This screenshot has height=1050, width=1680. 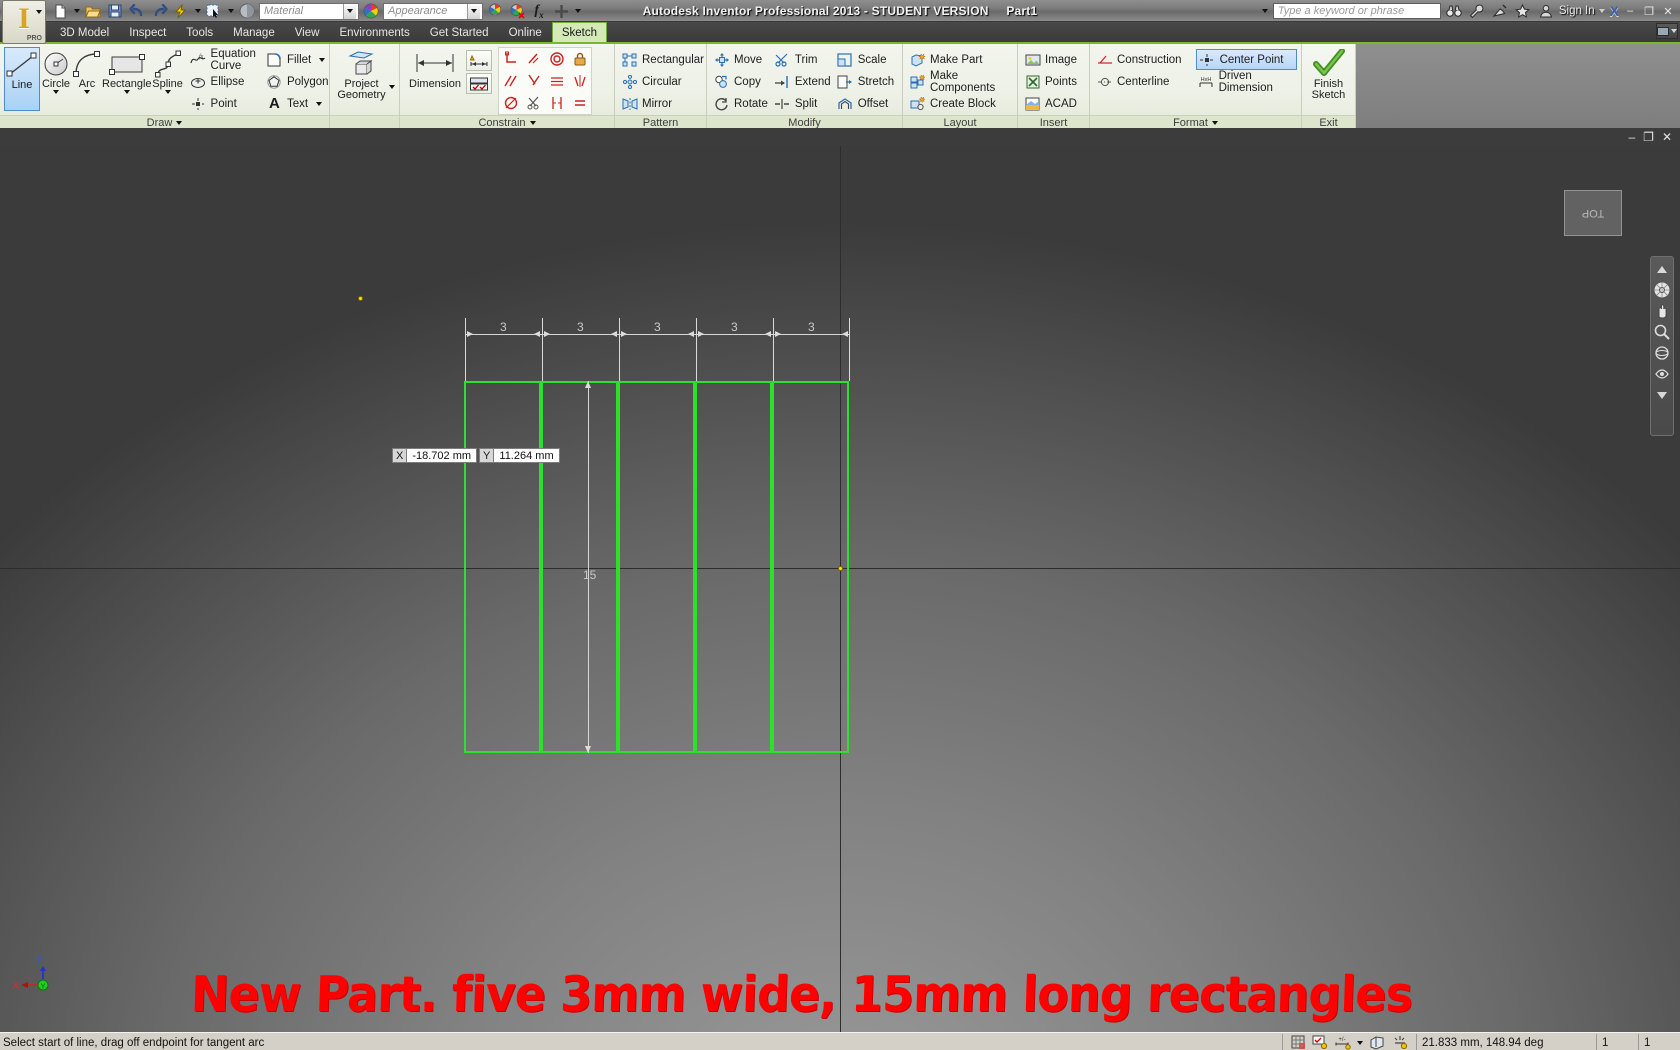 What do you see at coordinates (1668, 11) in the screenshot?
I see `close-button: ✕` at bounding box center [1668, 11].